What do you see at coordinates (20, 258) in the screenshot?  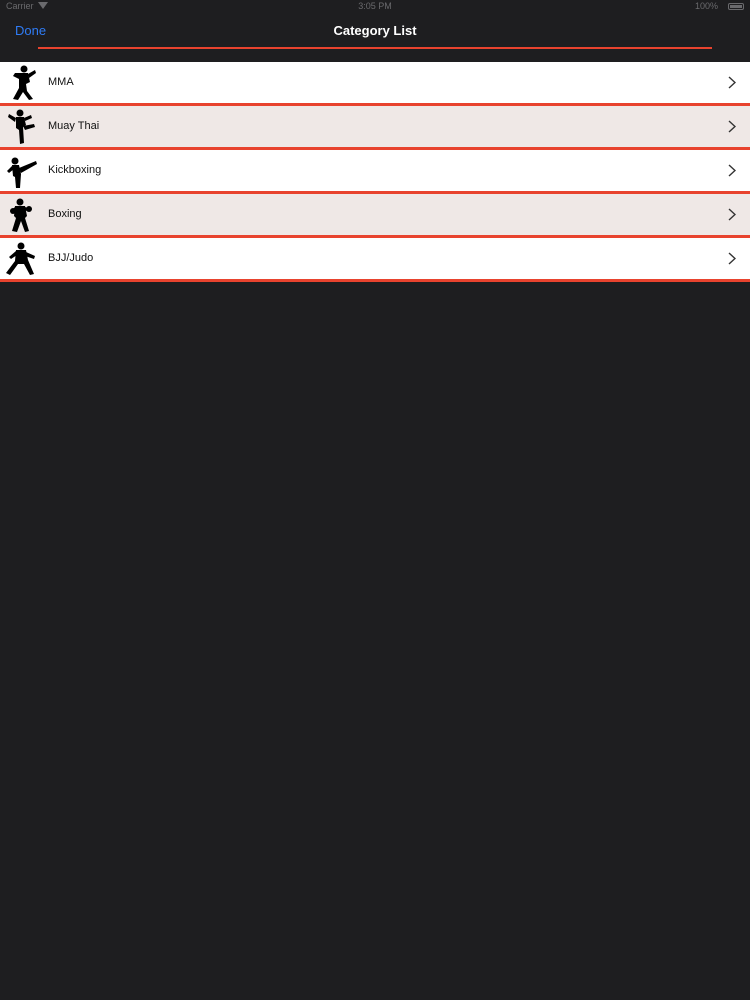 I see `bjj-judo-fighter-icon` at bounding box center [20, 258].